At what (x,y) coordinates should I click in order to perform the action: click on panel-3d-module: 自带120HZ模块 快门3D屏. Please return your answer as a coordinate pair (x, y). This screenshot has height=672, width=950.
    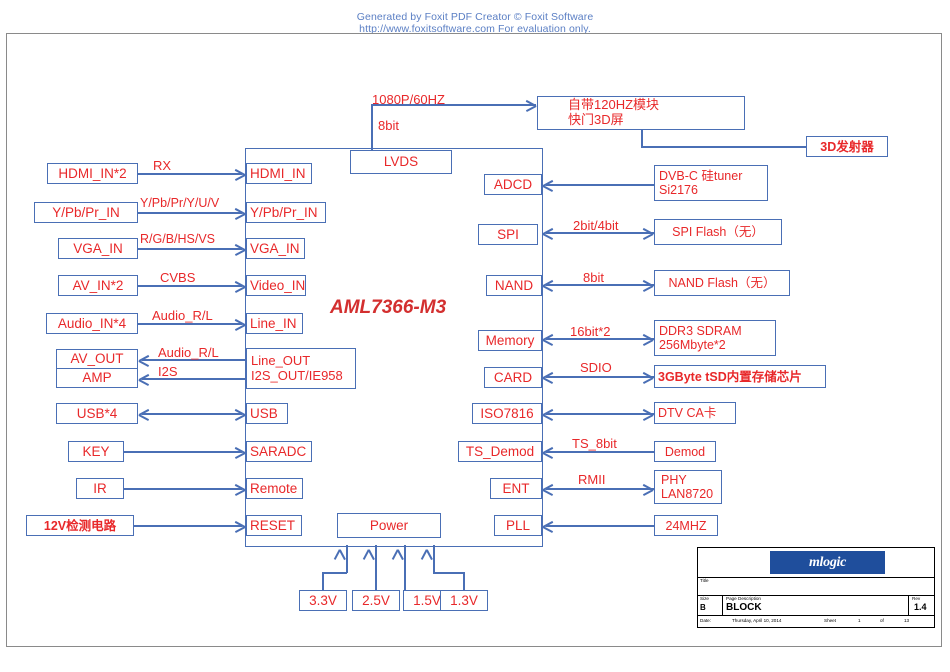
    Looking at the image, I should click on (641, 113).